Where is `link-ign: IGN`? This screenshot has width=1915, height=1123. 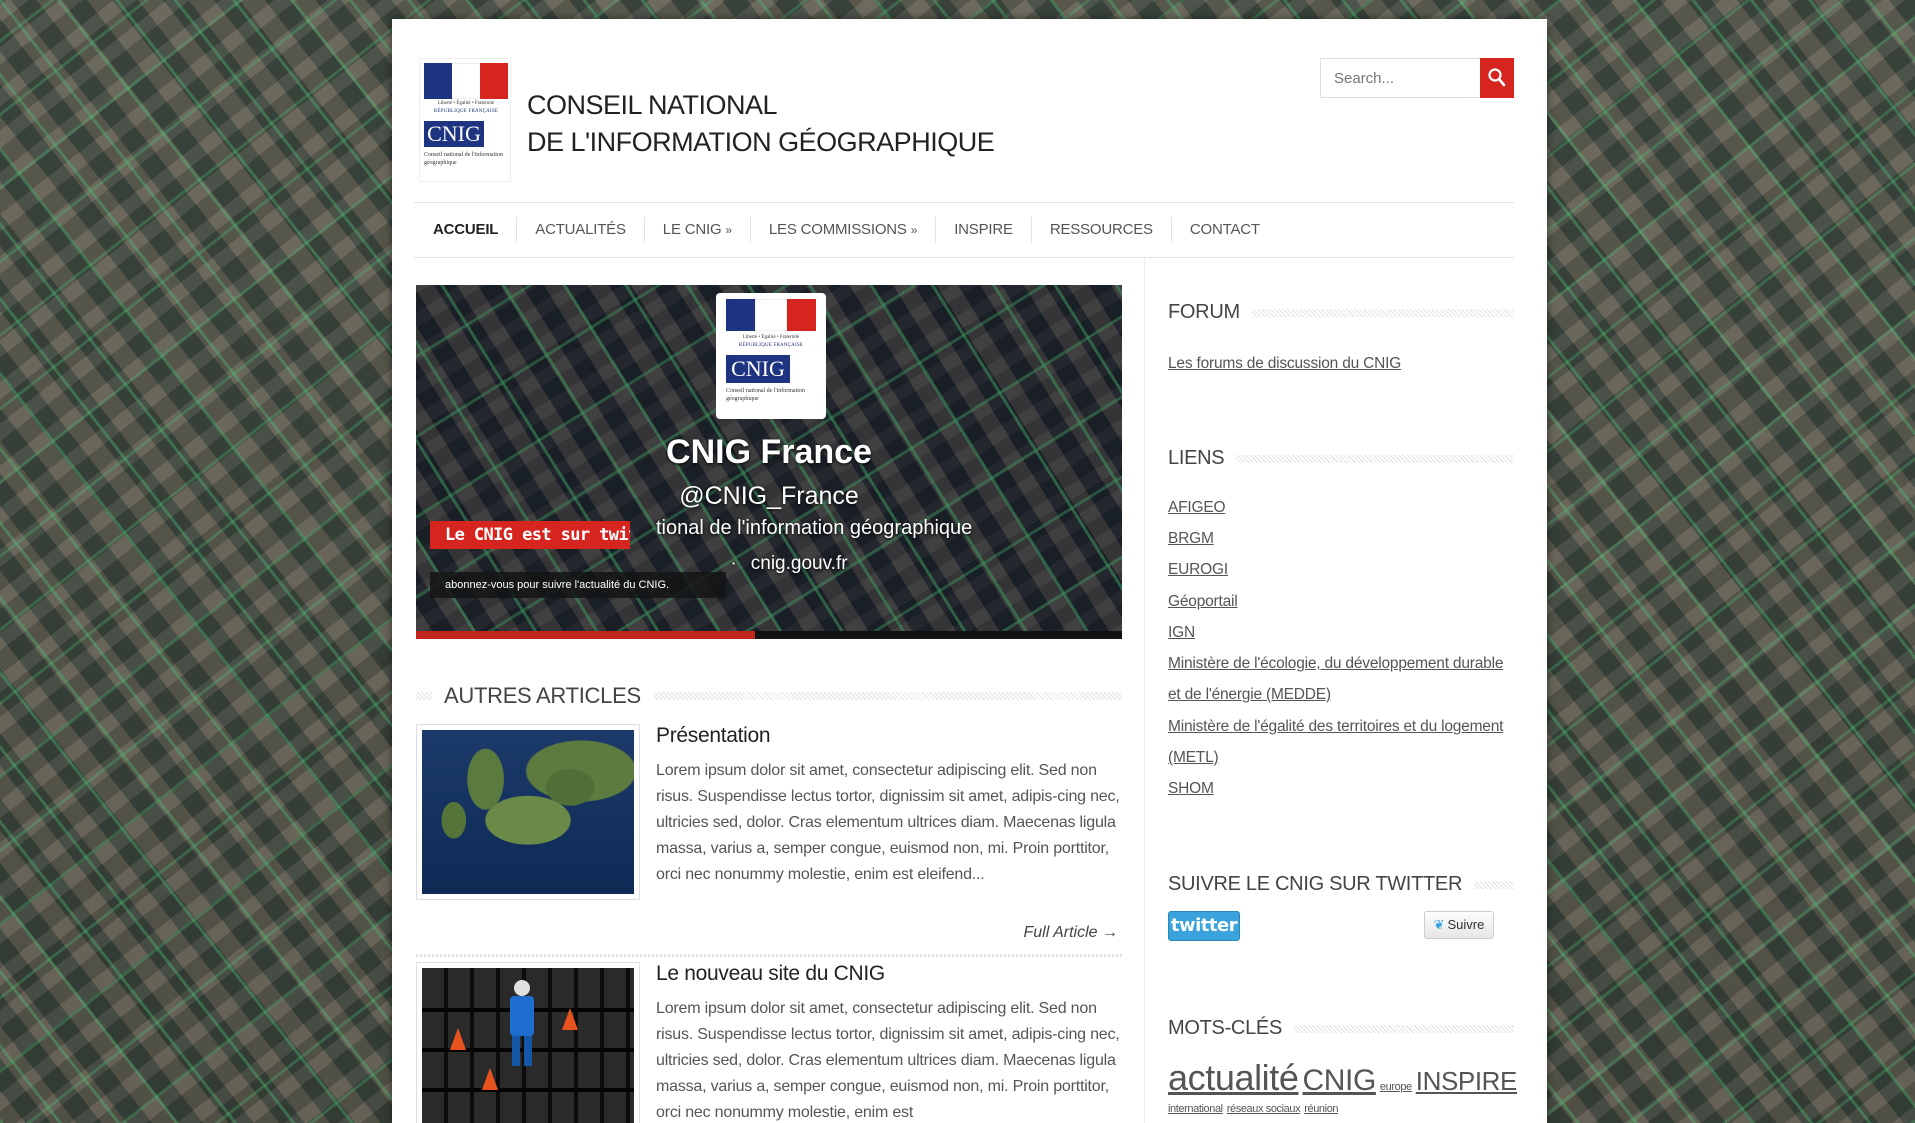 link-ign: IGN is located at coordinates (1181, 633).